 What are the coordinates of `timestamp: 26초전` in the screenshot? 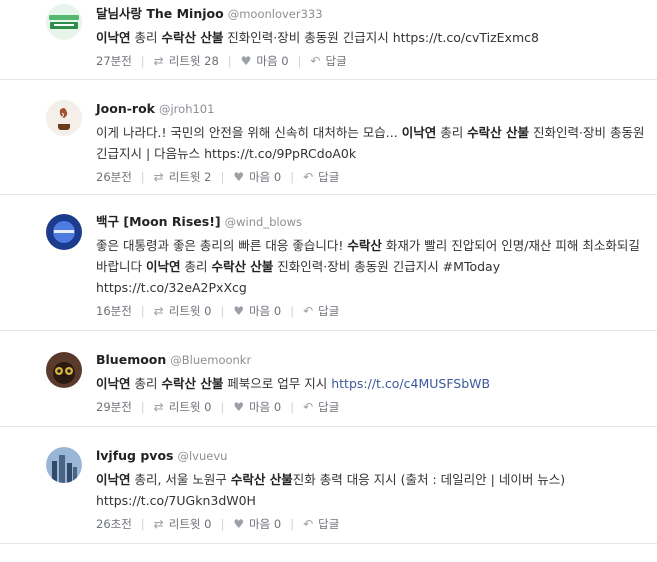 It's located at (114, 524).